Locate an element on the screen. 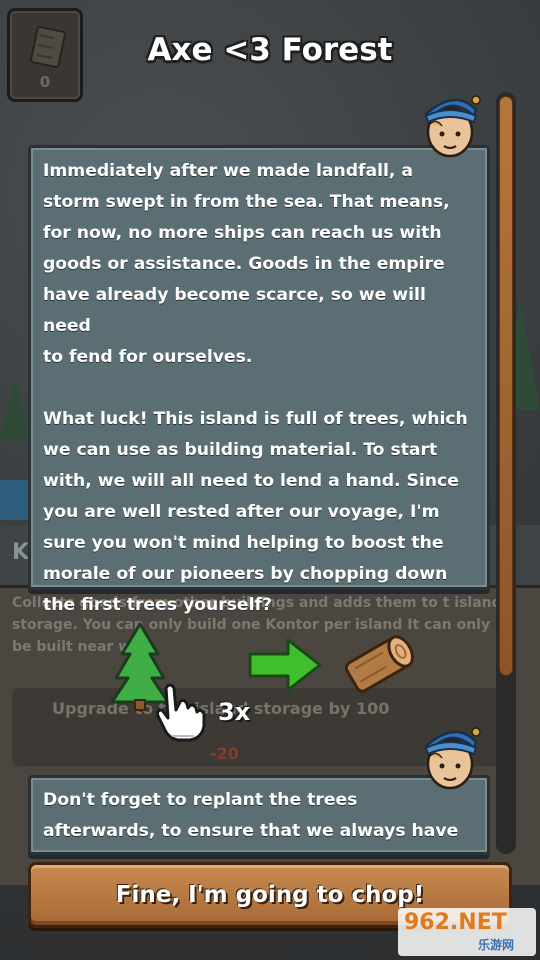 This screenshot has width=540, height=960. page-title: Axe <3 Forest is located at coordinates (270, 50).